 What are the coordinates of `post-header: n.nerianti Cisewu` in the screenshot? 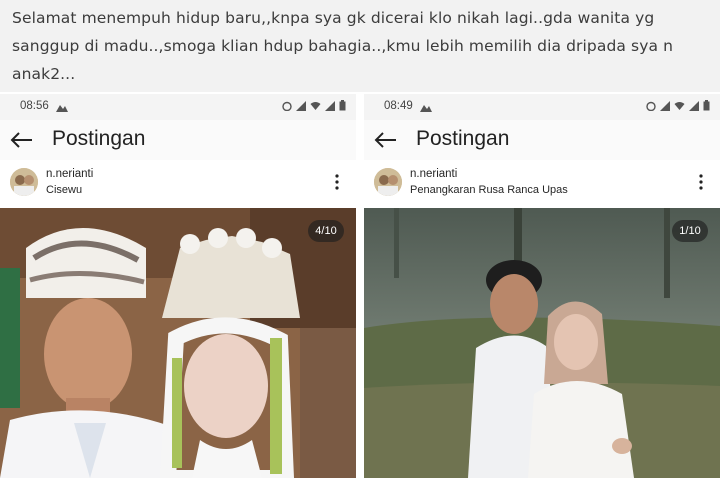 It's located at (178, 184).